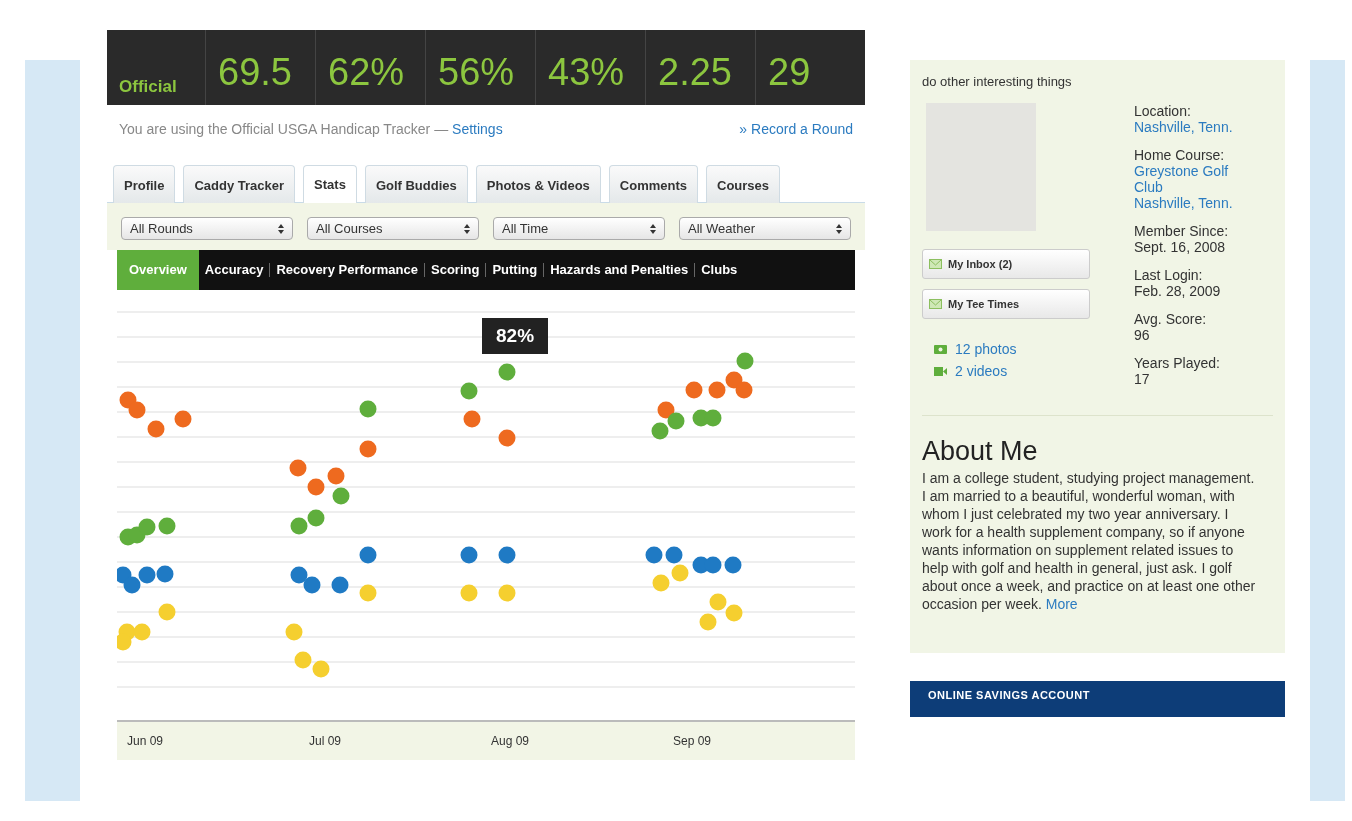 The image size is (1352, 821). What do you see at coordinates (476, 72) in the screenshot?
I see `stat-value: 56%` at bounding box center [476, 72].